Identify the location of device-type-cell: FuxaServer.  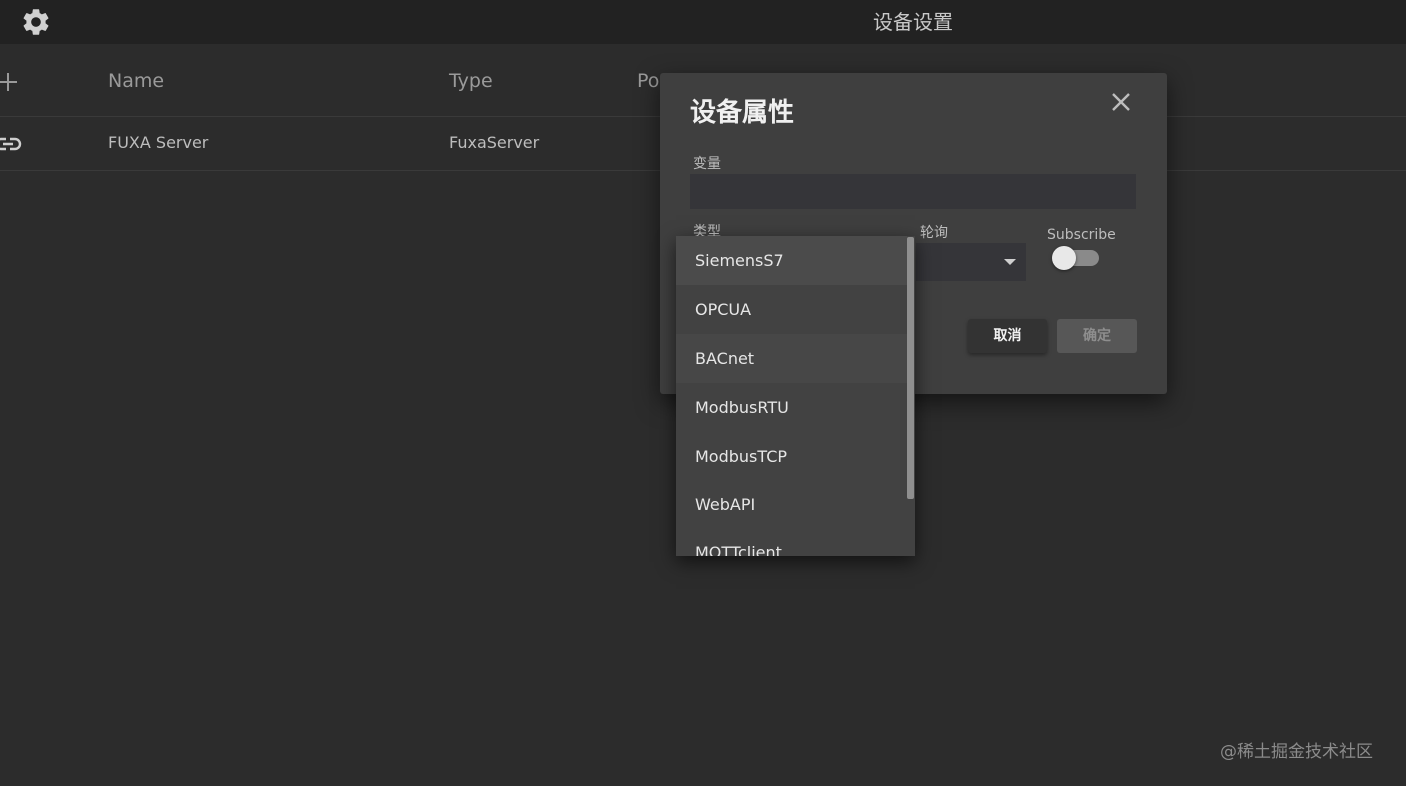
(494, 142).